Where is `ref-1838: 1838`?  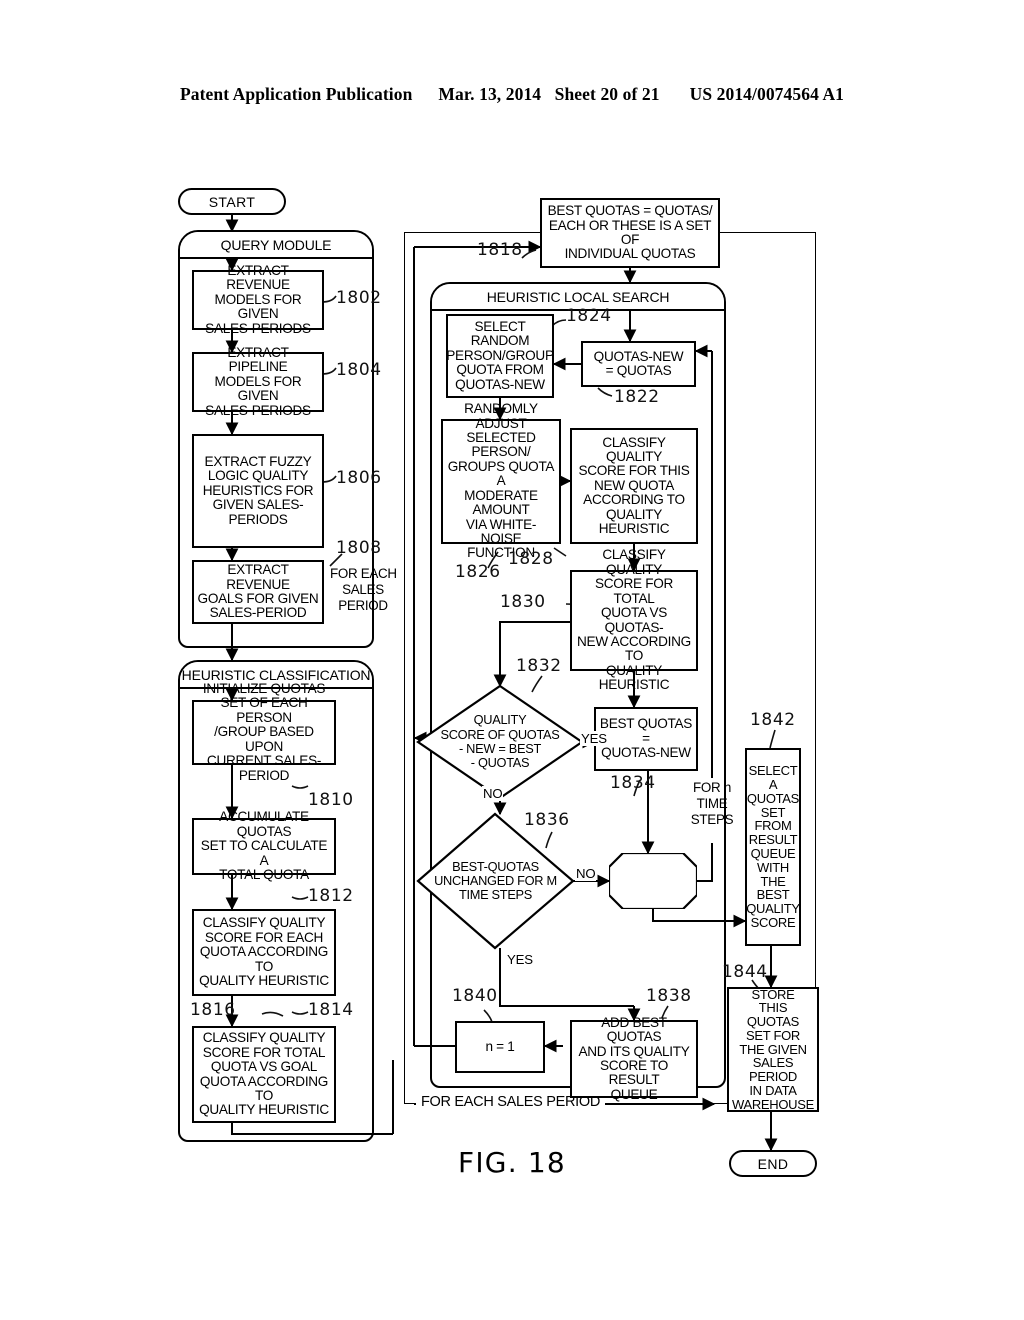
ref-1838: 1838 is located at coordinates (669, 996).